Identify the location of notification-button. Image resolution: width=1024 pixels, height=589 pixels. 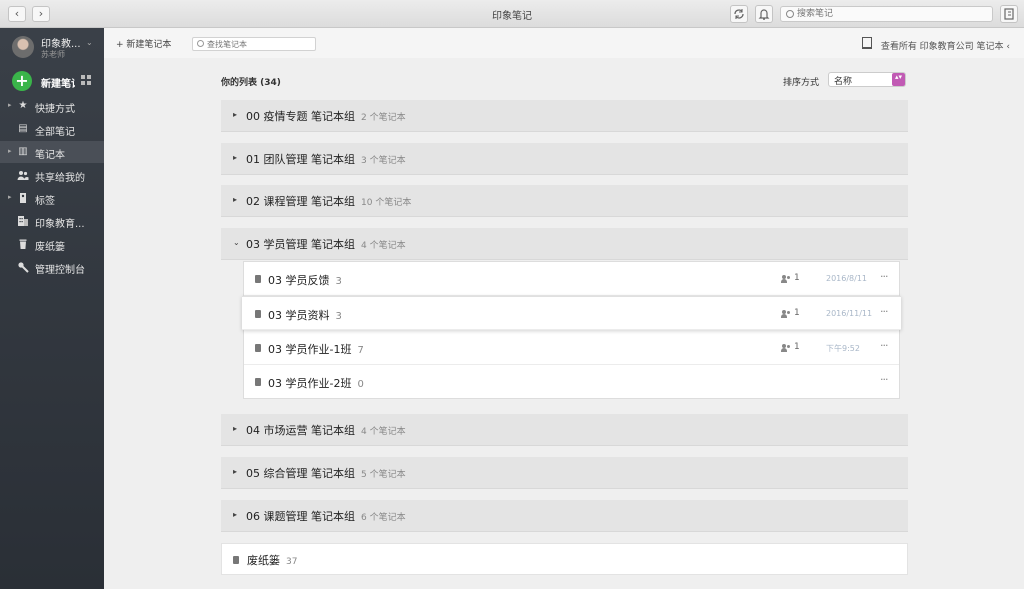
(764, 14).